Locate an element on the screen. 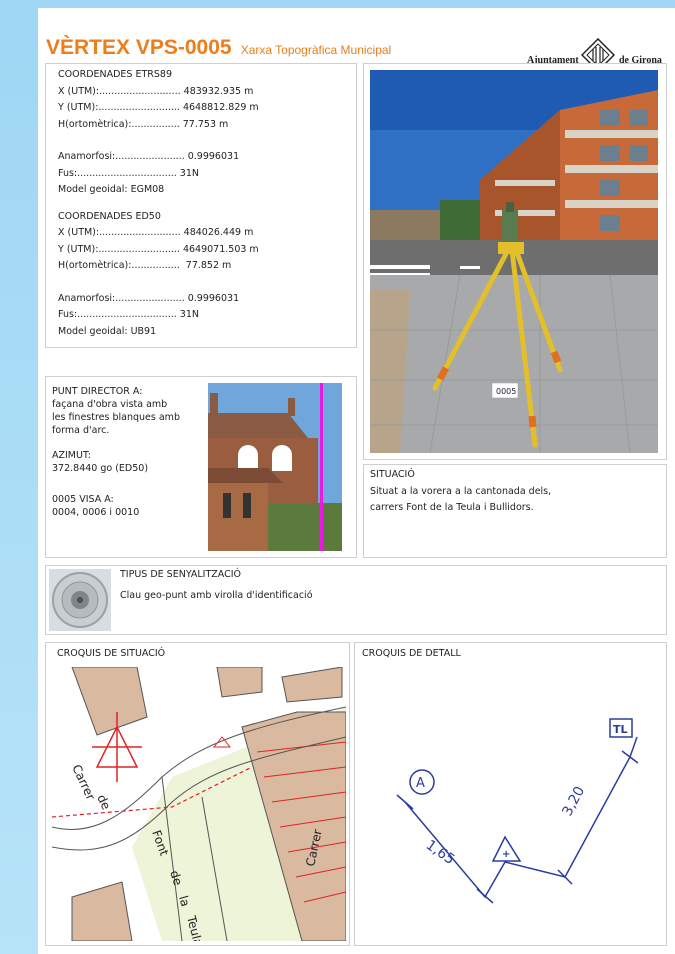  sketch-label-a: A is located at coordinates (420, 783).